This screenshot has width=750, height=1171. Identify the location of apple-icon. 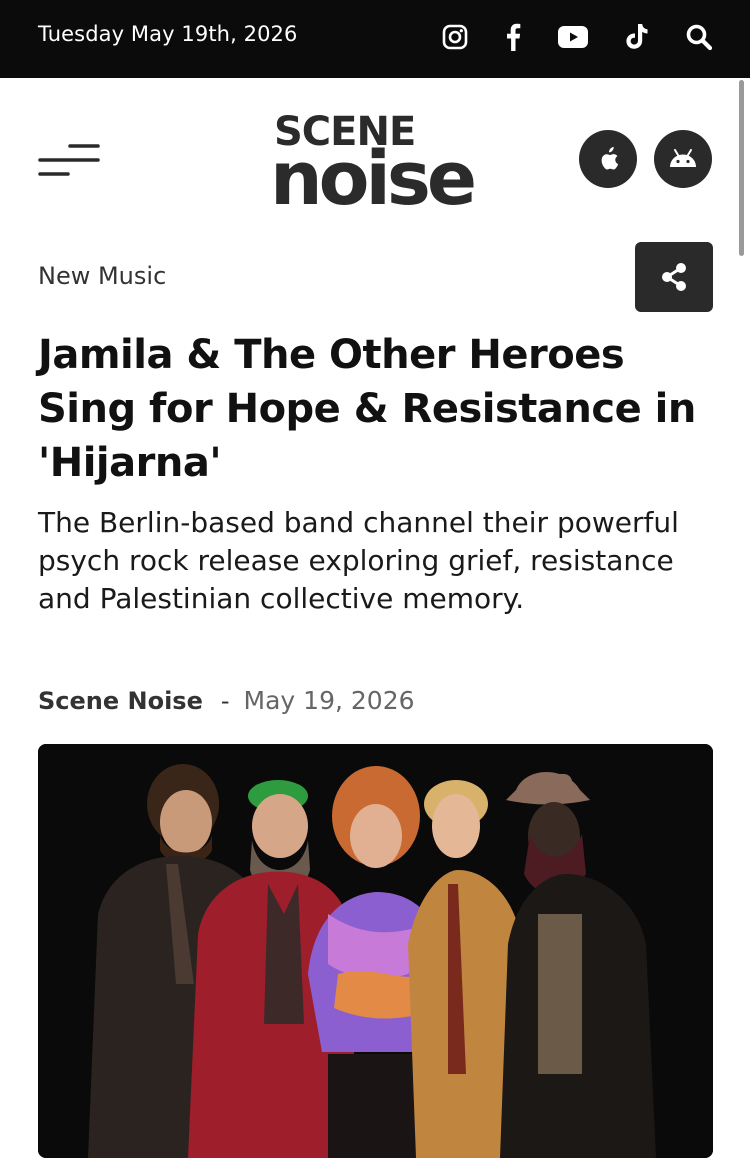
(610, 158).